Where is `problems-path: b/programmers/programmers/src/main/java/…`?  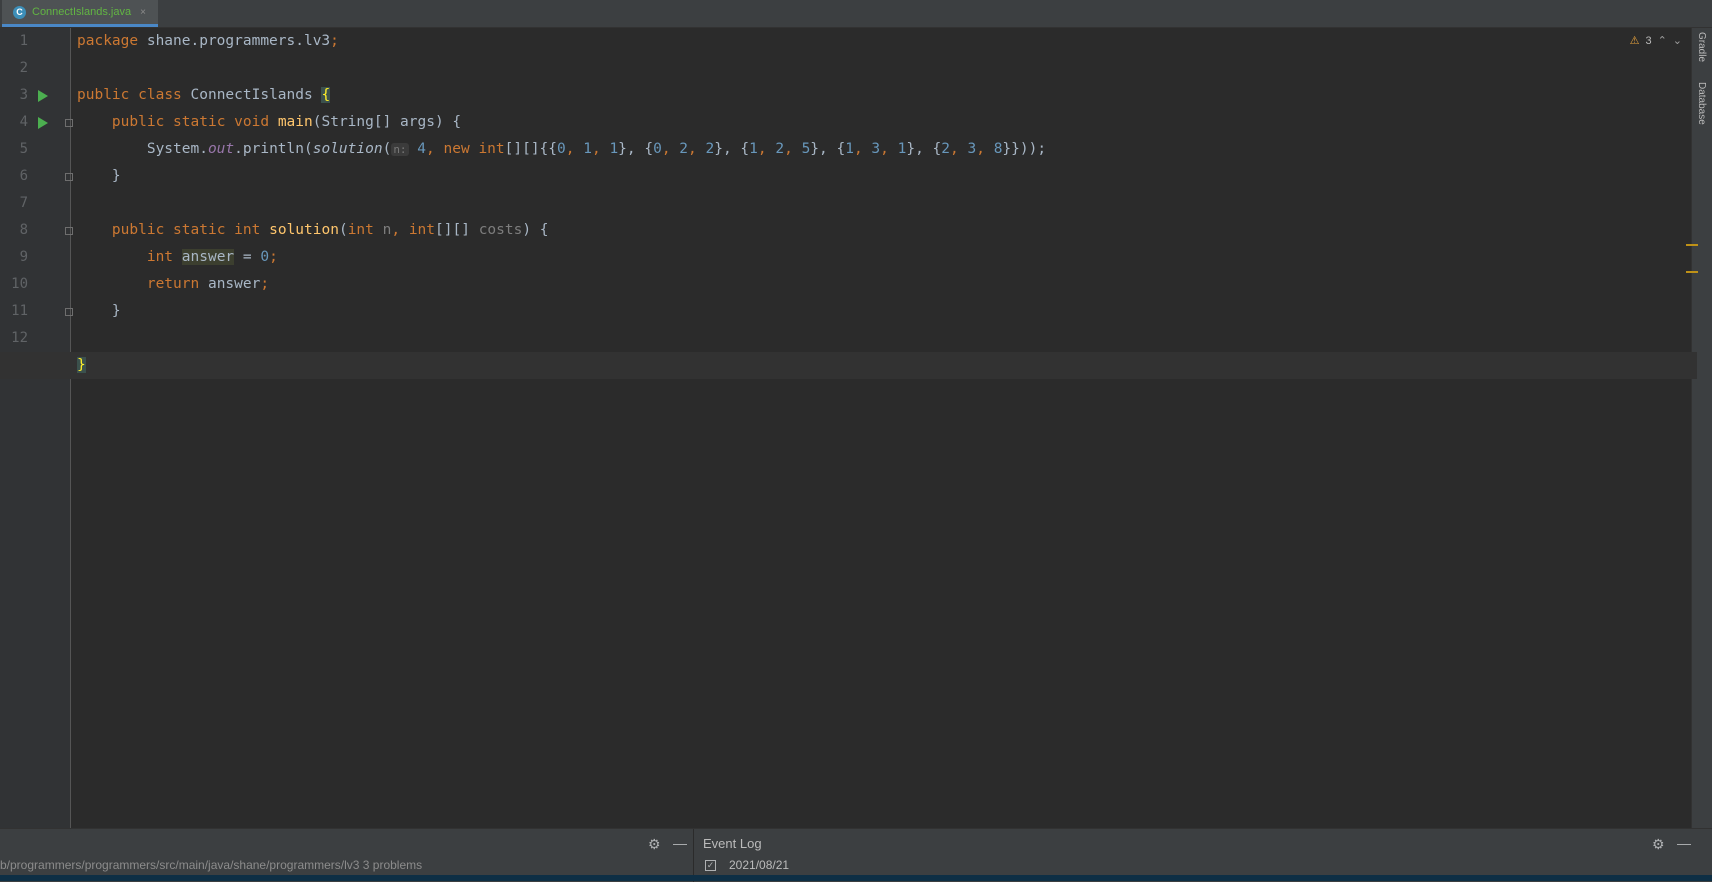 problems-path: b/programmers/programmers/src/main/java/… is located at coordinates (211, 865).